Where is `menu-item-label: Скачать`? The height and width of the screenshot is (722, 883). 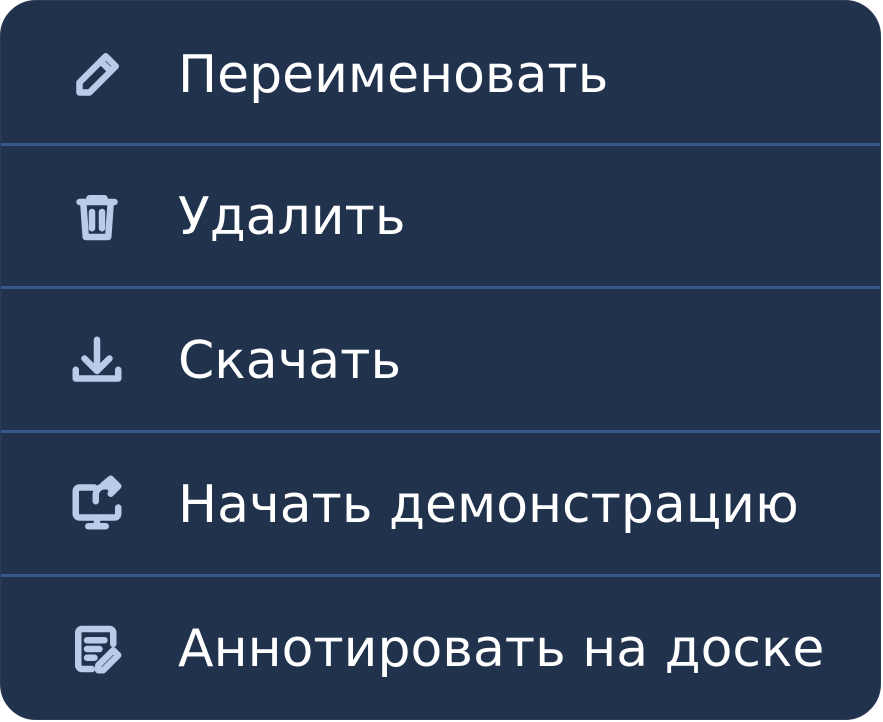
menu-item-label: Скачать is located at coordinates (290, 361).